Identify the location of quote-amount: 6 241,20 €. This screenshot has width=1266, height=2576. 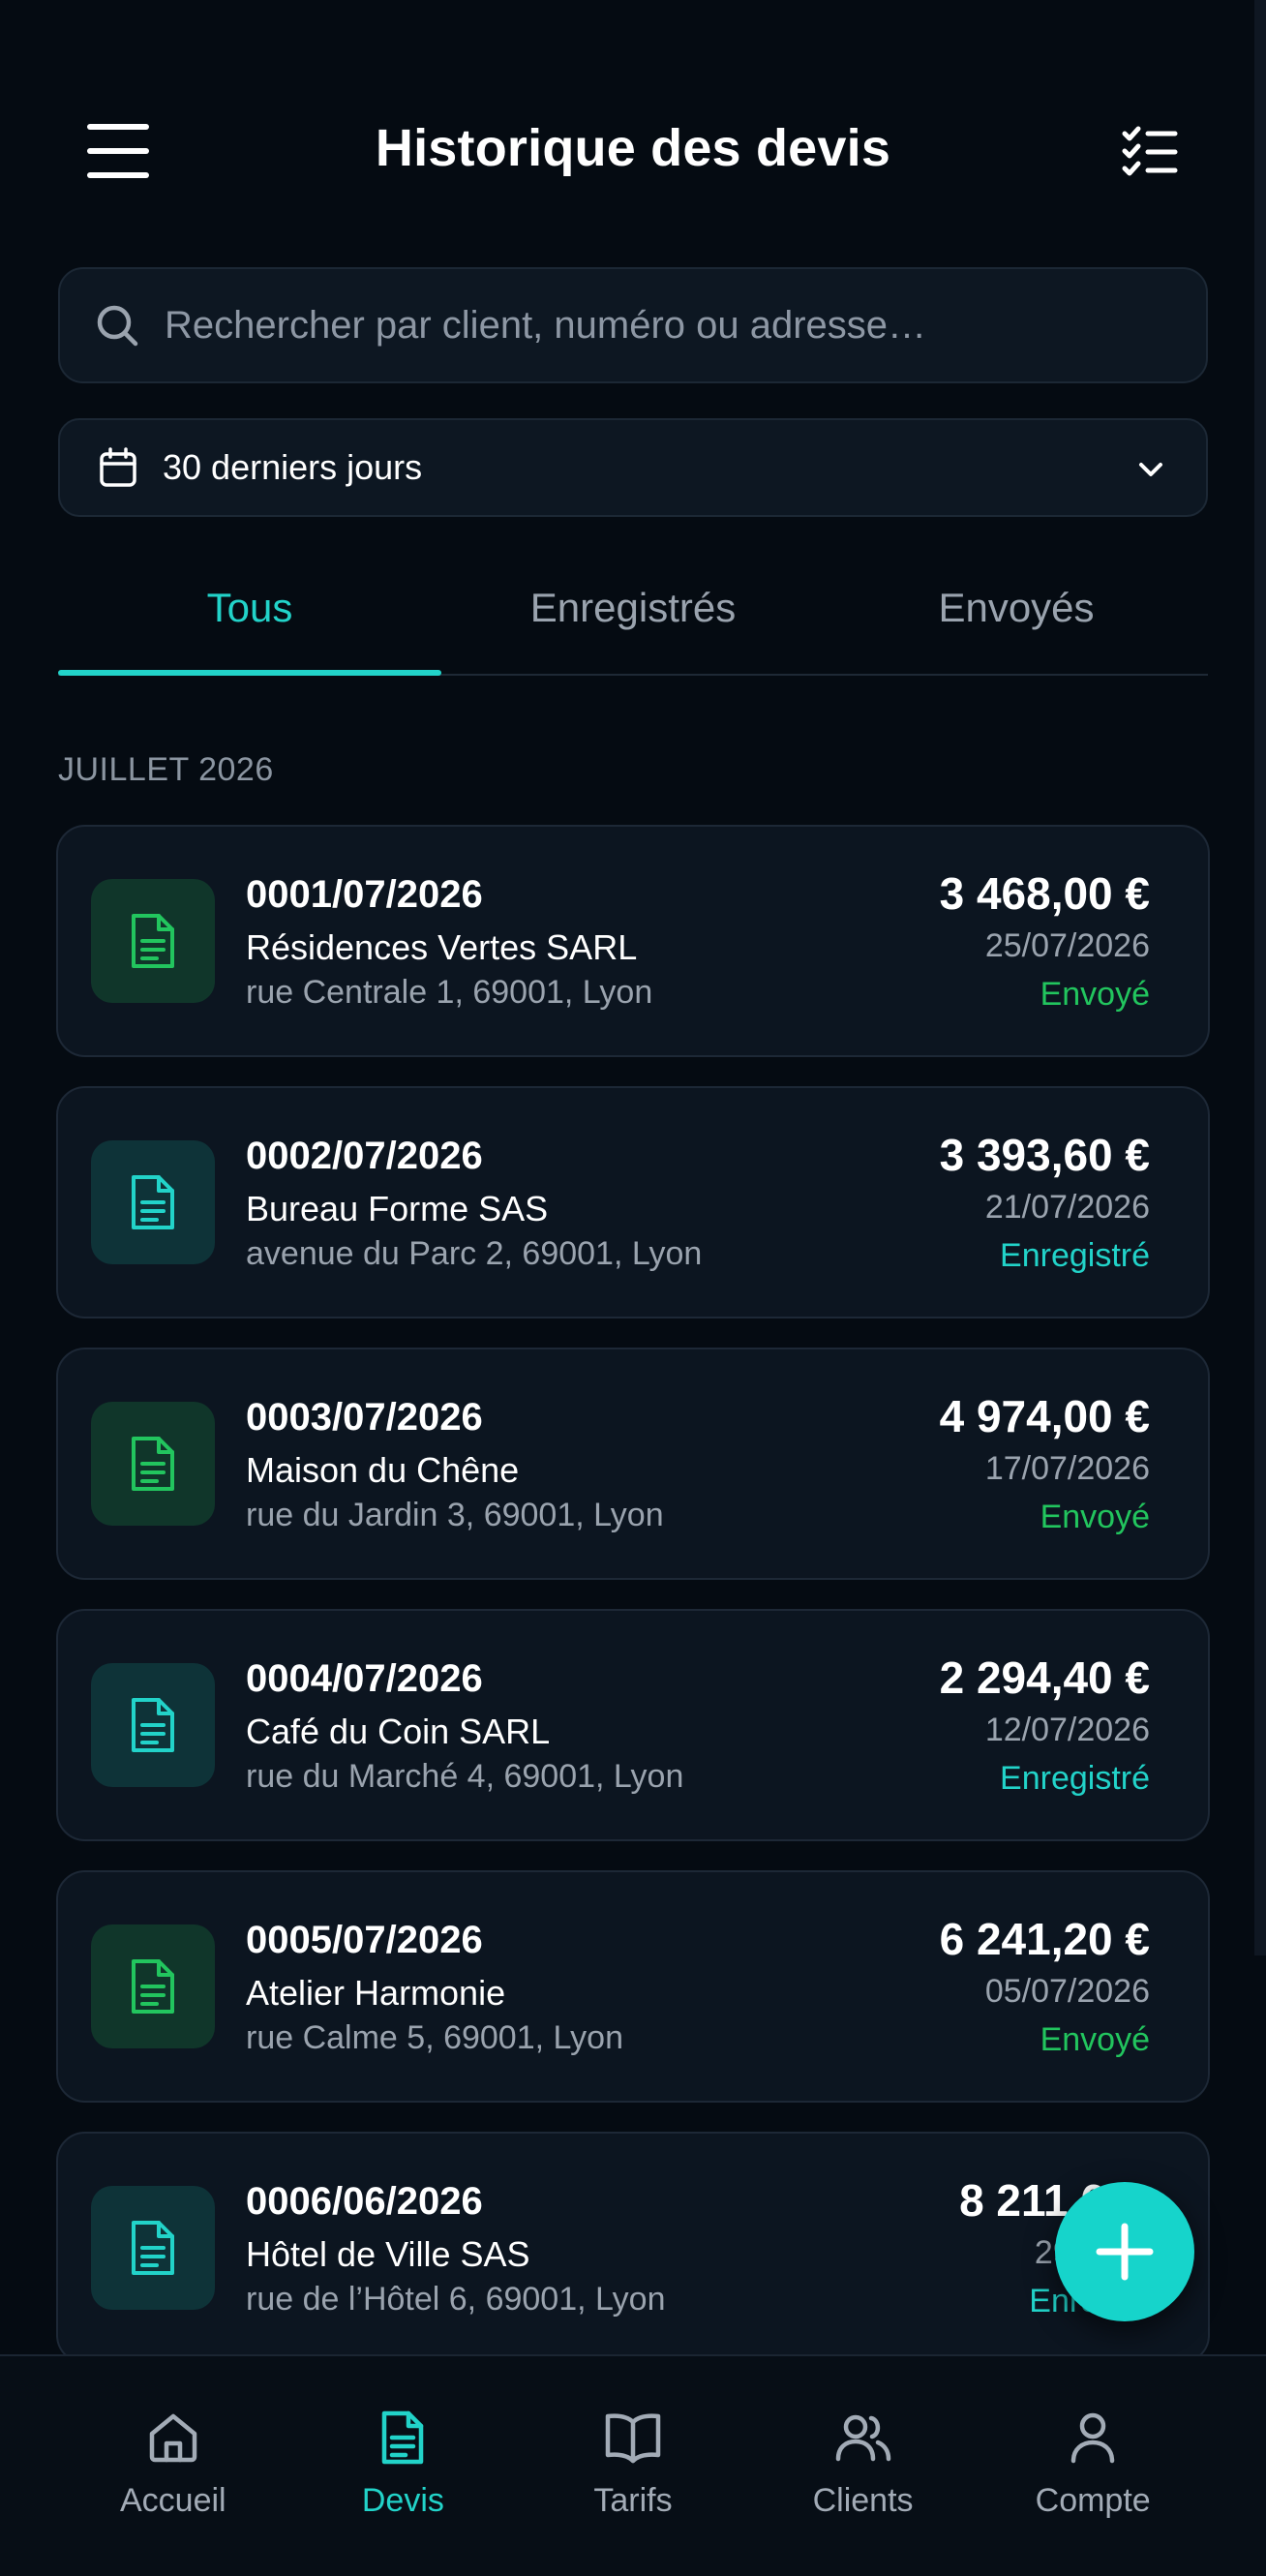
(1044, 1939).